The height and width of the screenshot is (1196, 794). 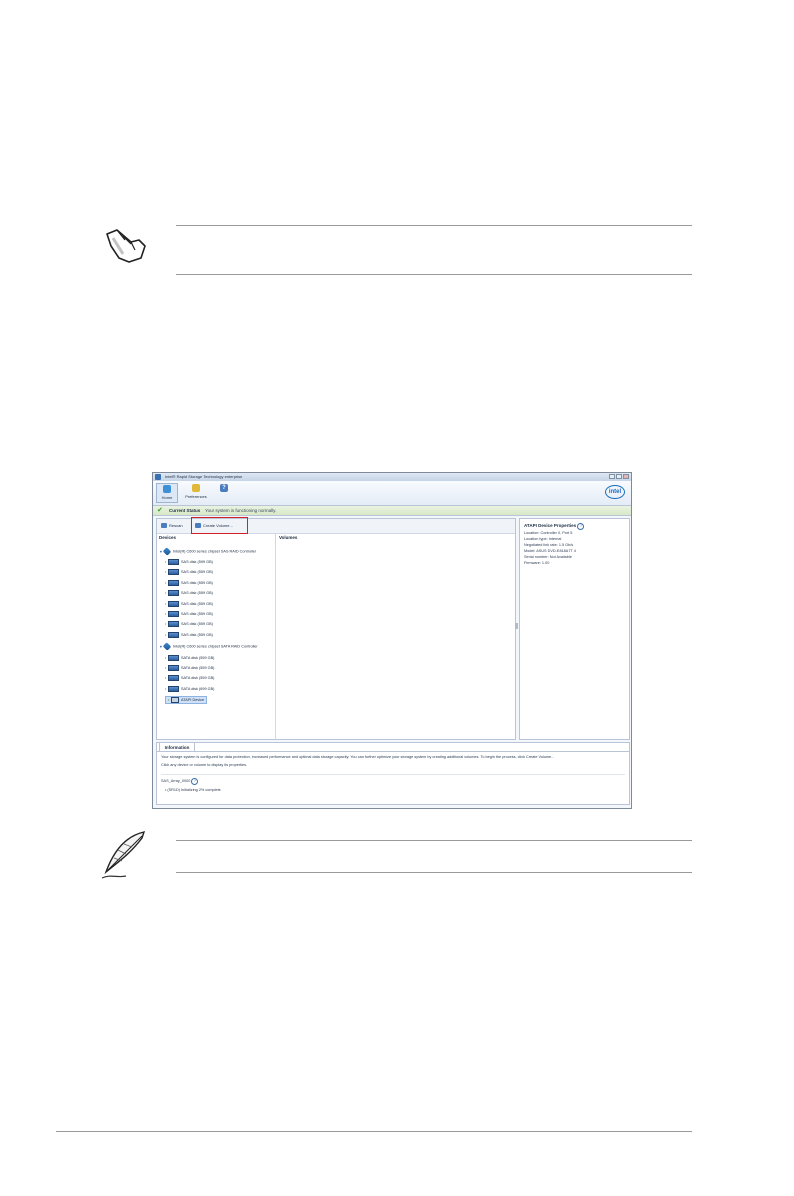 What do you see at coordinates (164, 526) in the screenshot?
I see `rescan-icon` at bounding box center [164, 526].